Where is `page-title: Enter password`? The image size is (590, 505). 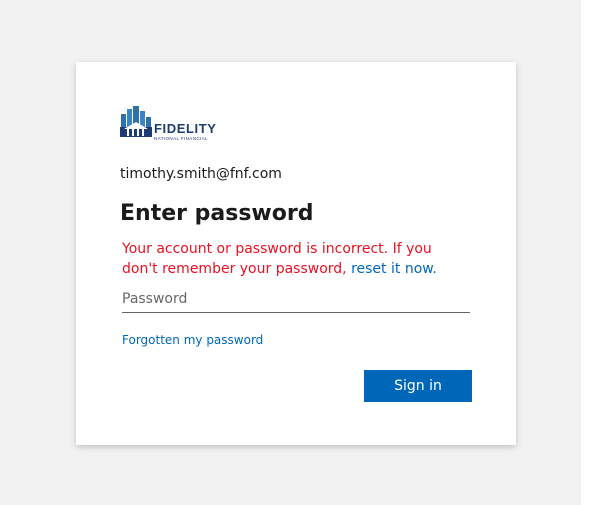 page-title: Enter password is located at coordinates (217, 213).